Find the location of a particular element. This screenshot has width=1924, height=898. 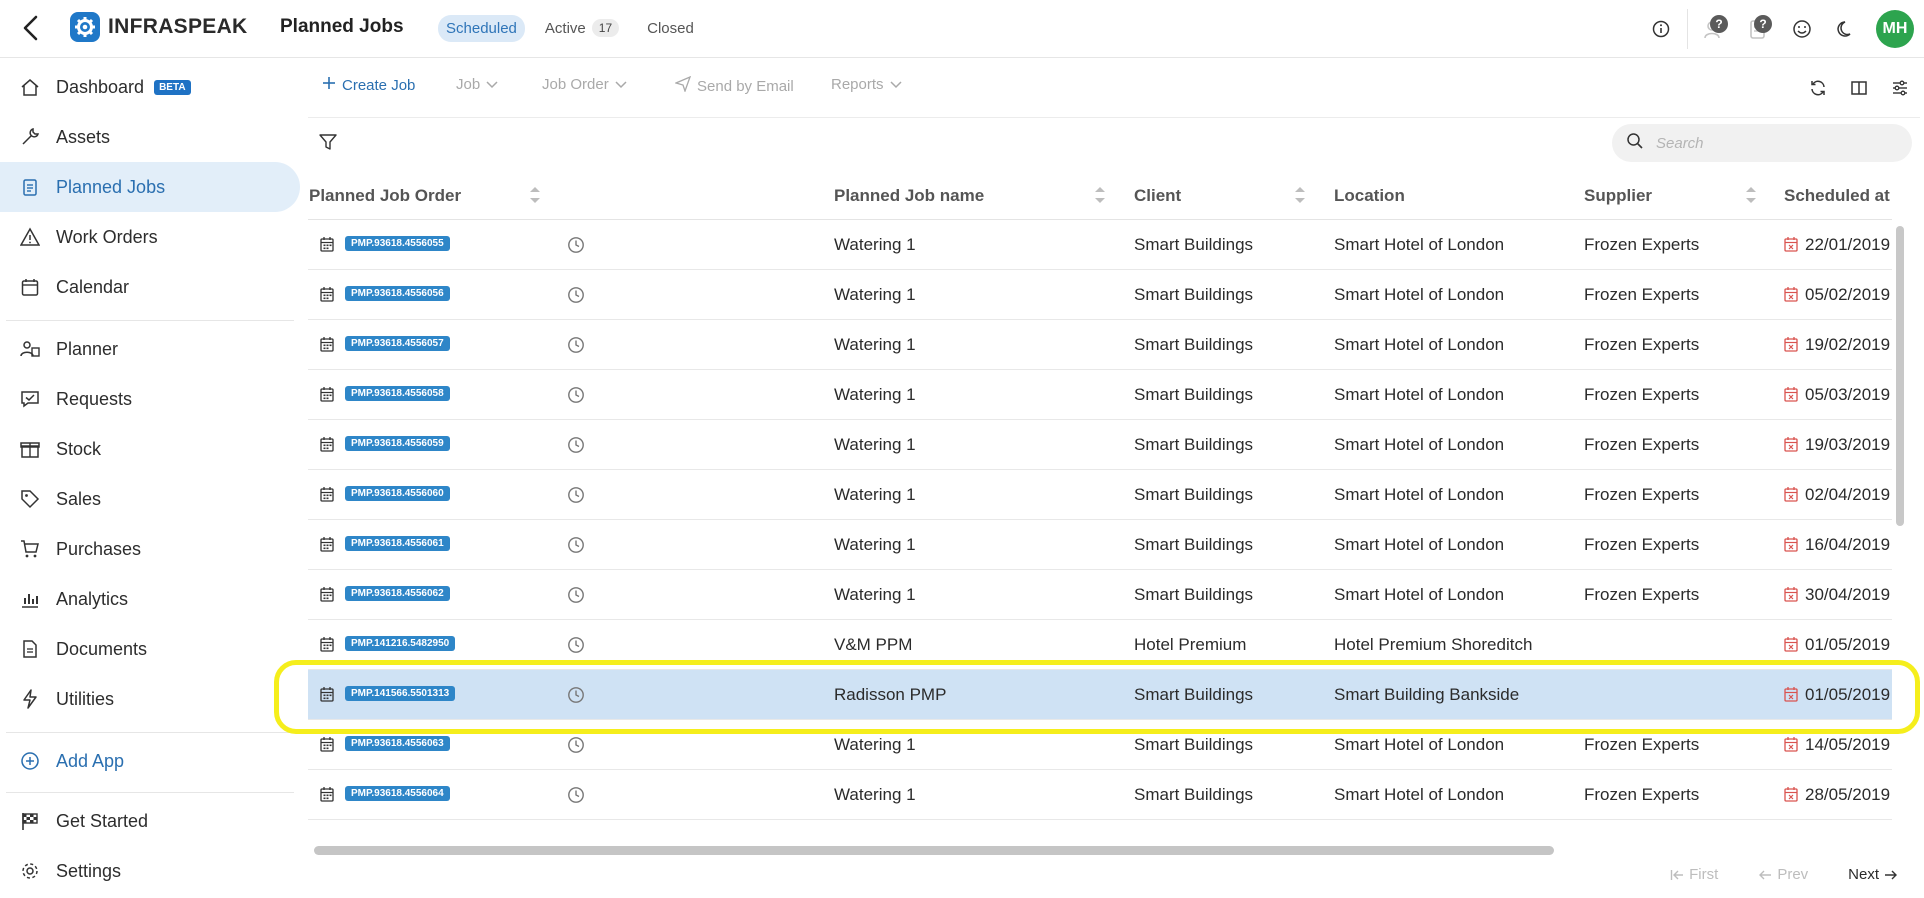

job-order-badge: PMP.93618.4556064 is located at coordinates (397, 793).